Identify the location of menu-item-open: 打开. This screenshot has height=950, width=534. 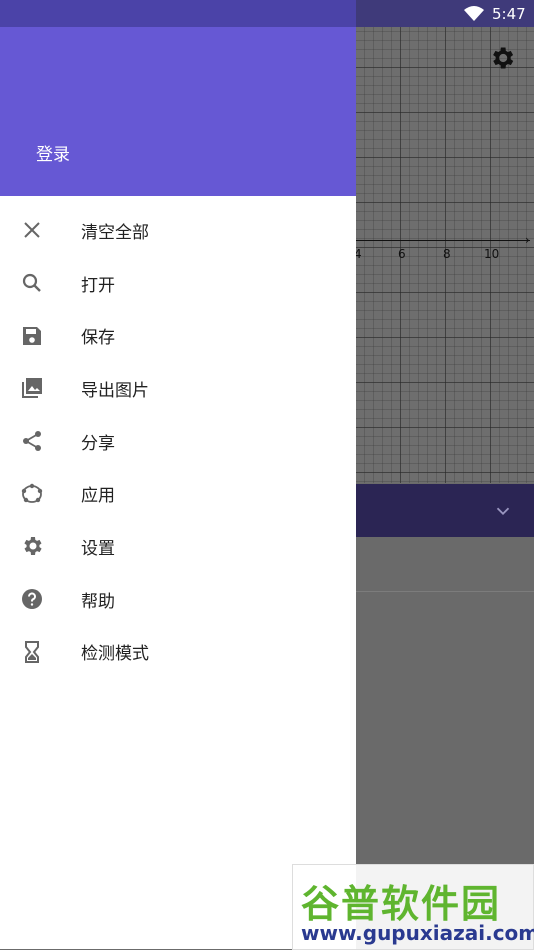
(178, 283).